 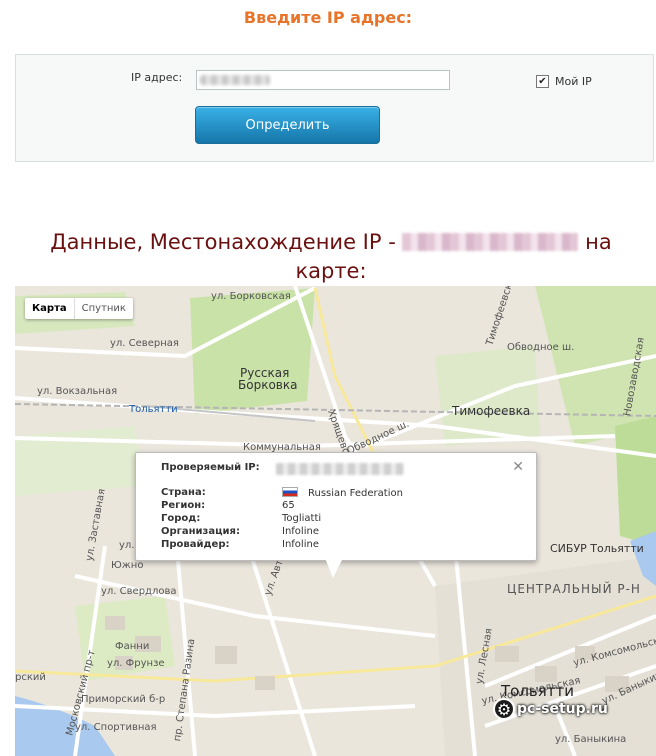 What do you see at coordinates (183, 505) in the screenshot?
I see `info-key: Регион:` at bounding box center [183, 505].